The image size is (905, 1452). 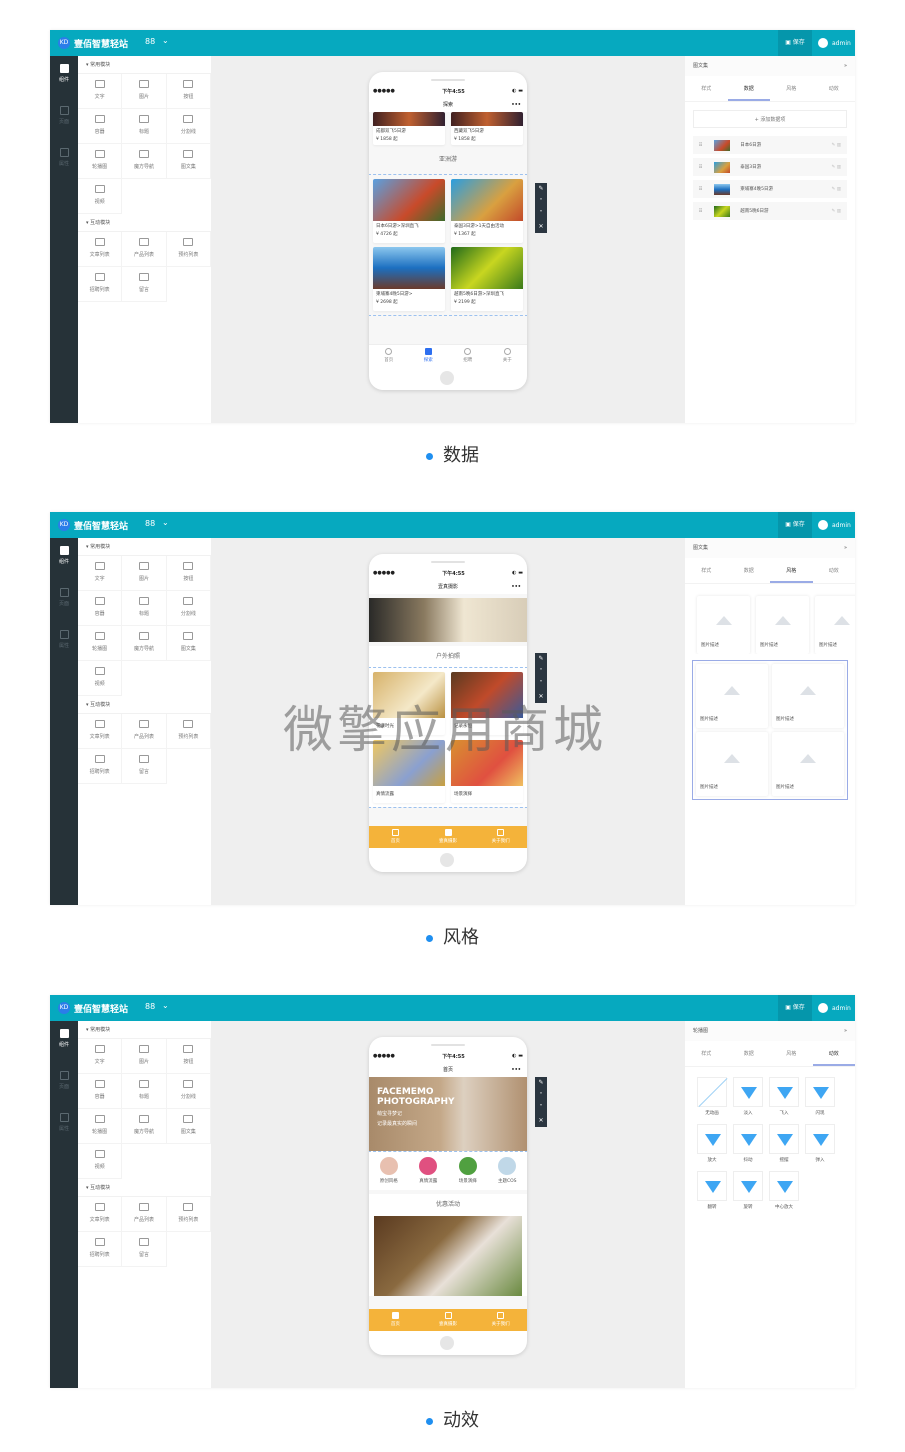 I want to click on promo-image, so click(x=448, y=1256).